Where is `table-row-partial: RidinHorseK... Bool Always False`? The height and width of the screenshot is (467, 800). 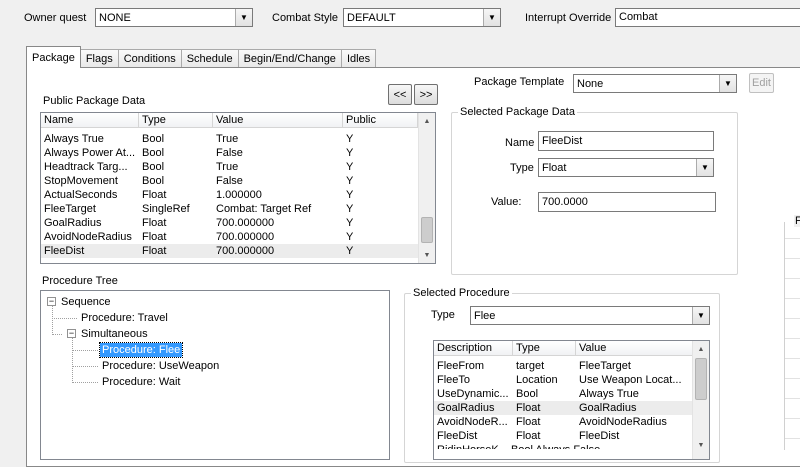 table-row-partial: RidinHorseK... Bool Always False is located at coordinates (571, 446).